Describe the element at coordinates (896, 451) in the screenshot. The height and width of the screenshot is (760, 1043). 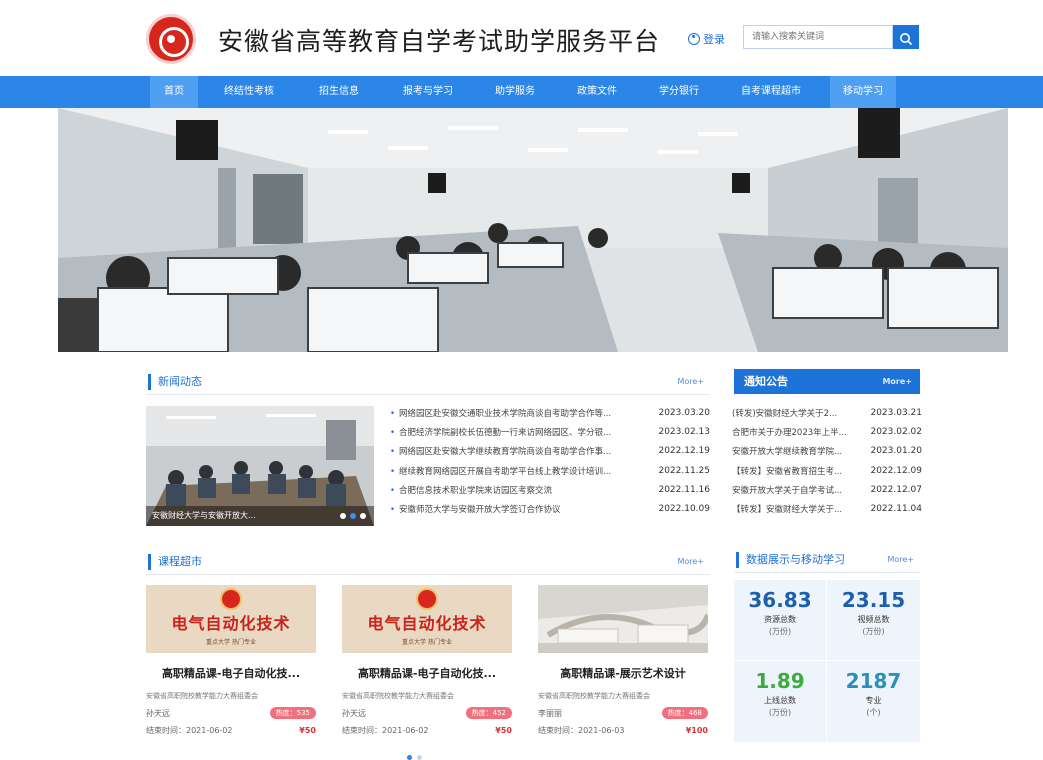
I see `notice-item-date: 2023.01.20` at that location.